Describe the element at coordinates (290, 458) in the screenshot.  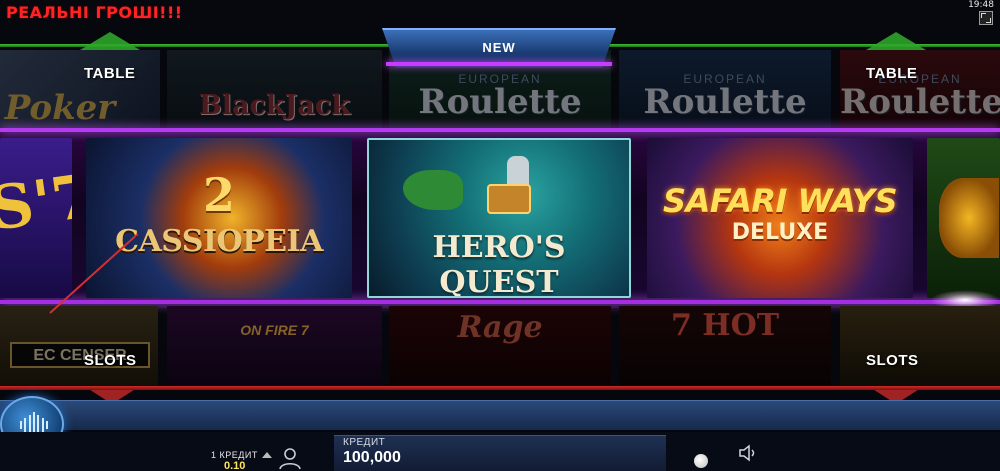
I see `user-icon` at that location.